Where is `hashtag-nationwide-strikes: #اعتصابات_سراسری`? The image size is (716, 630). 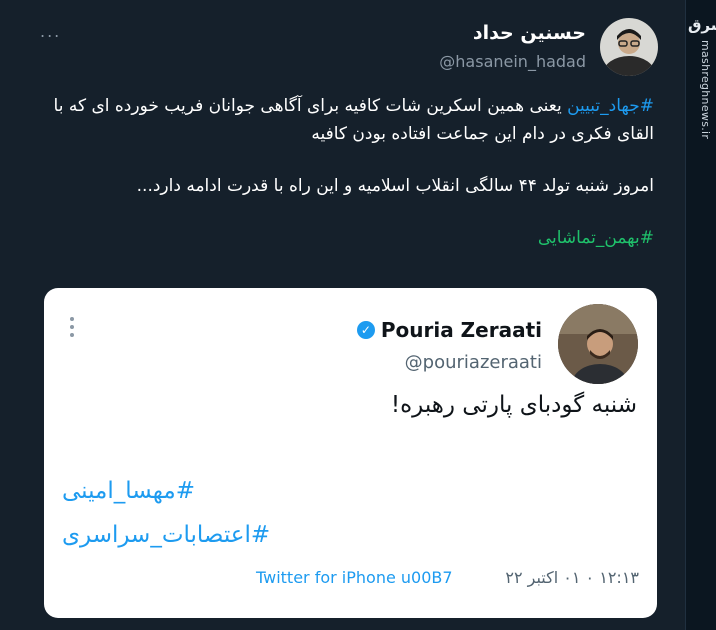
hashtag-nationwide-strikes: #اعتصابات_سراسری is located at coordinates (166, 535).